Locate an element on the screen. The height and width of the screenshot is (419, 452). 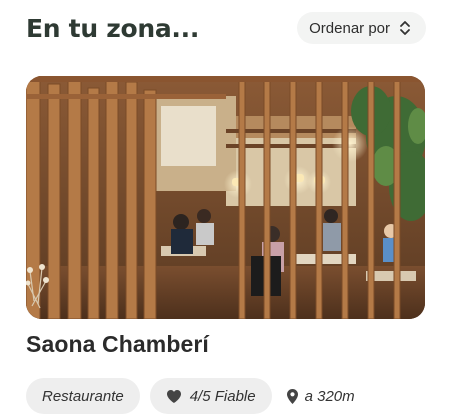
location-pin-icon is located at coordinates (292, 396).